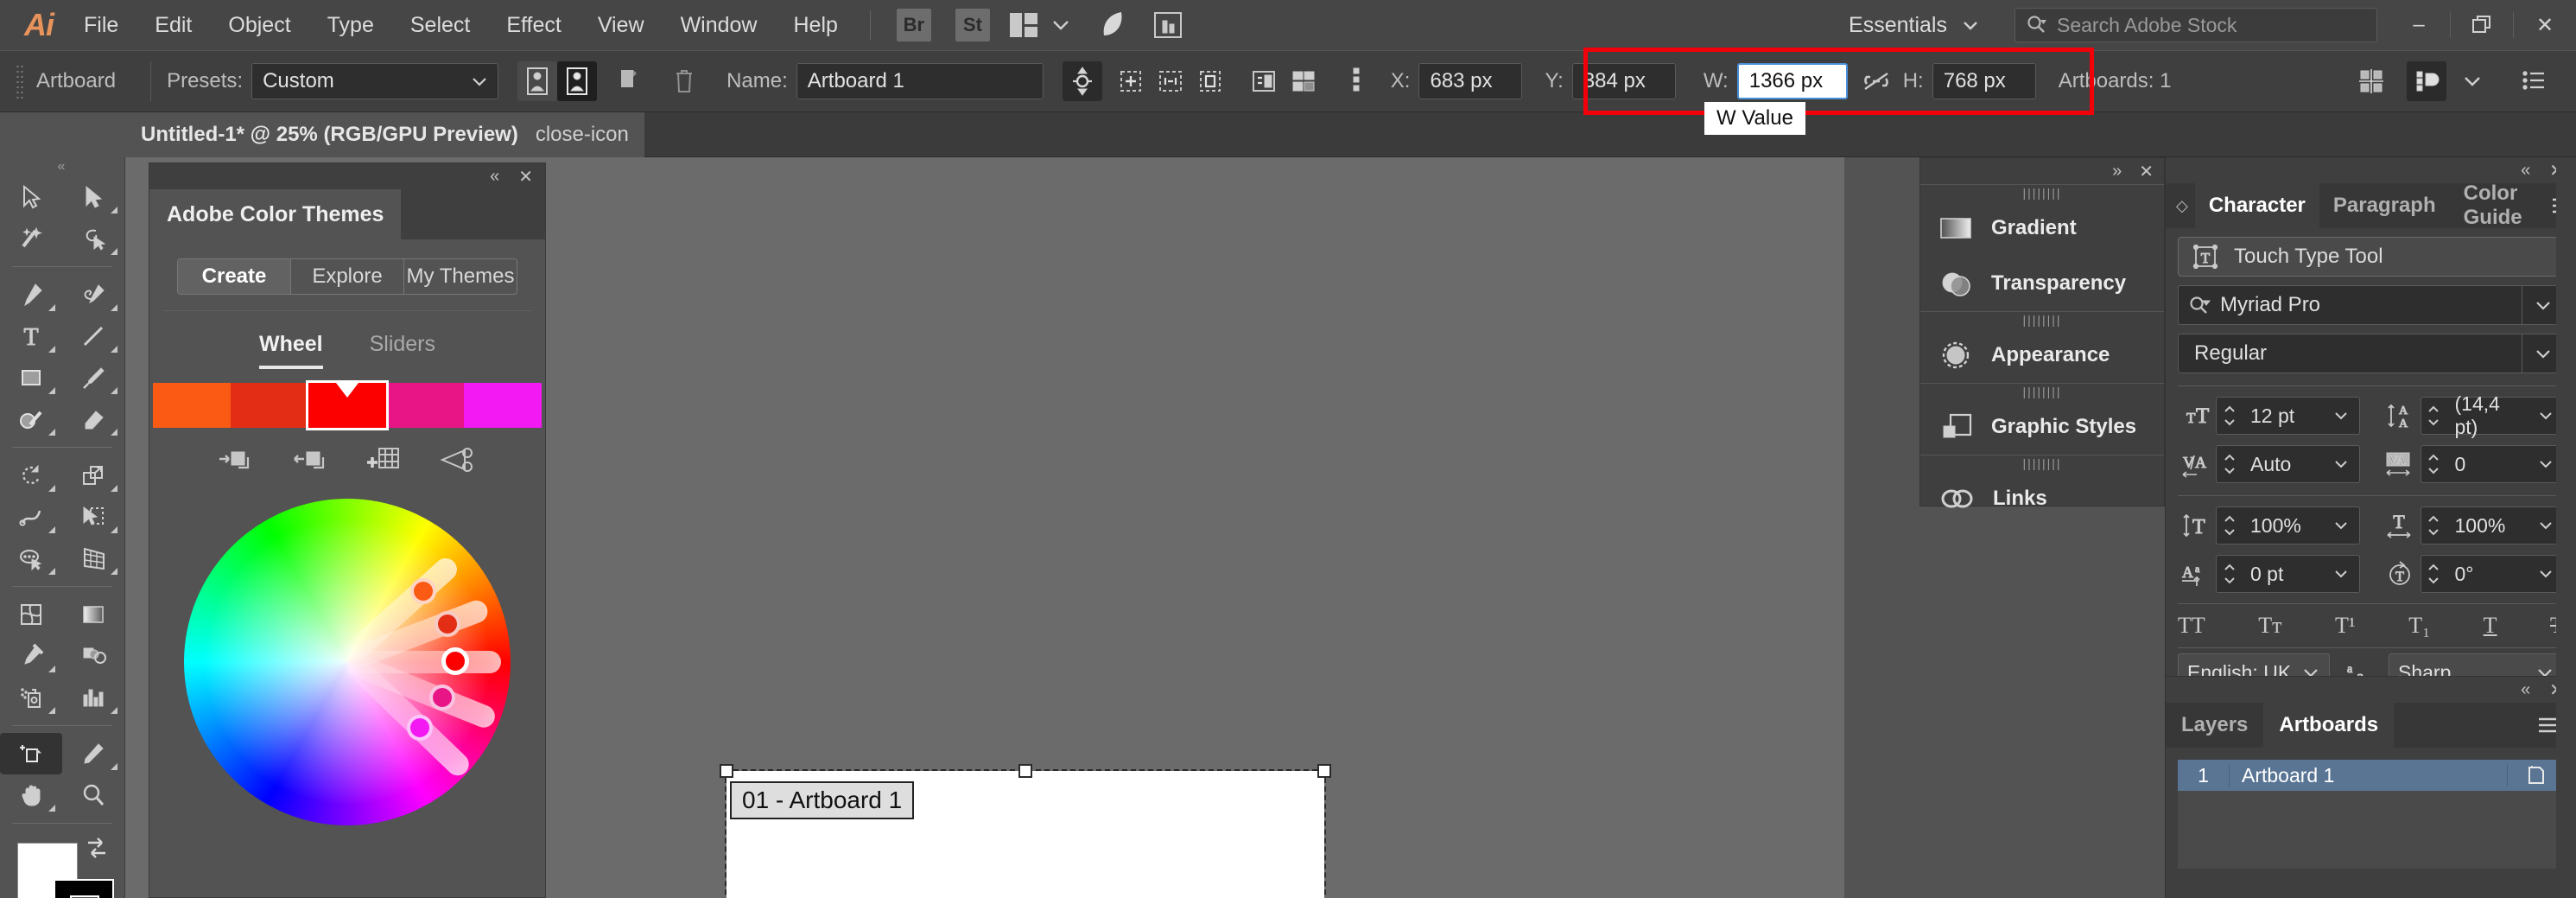 The height and width of the screenshot is (898, 2576). I want to click on swap-fill-stroke-icon, so click(98, 849).